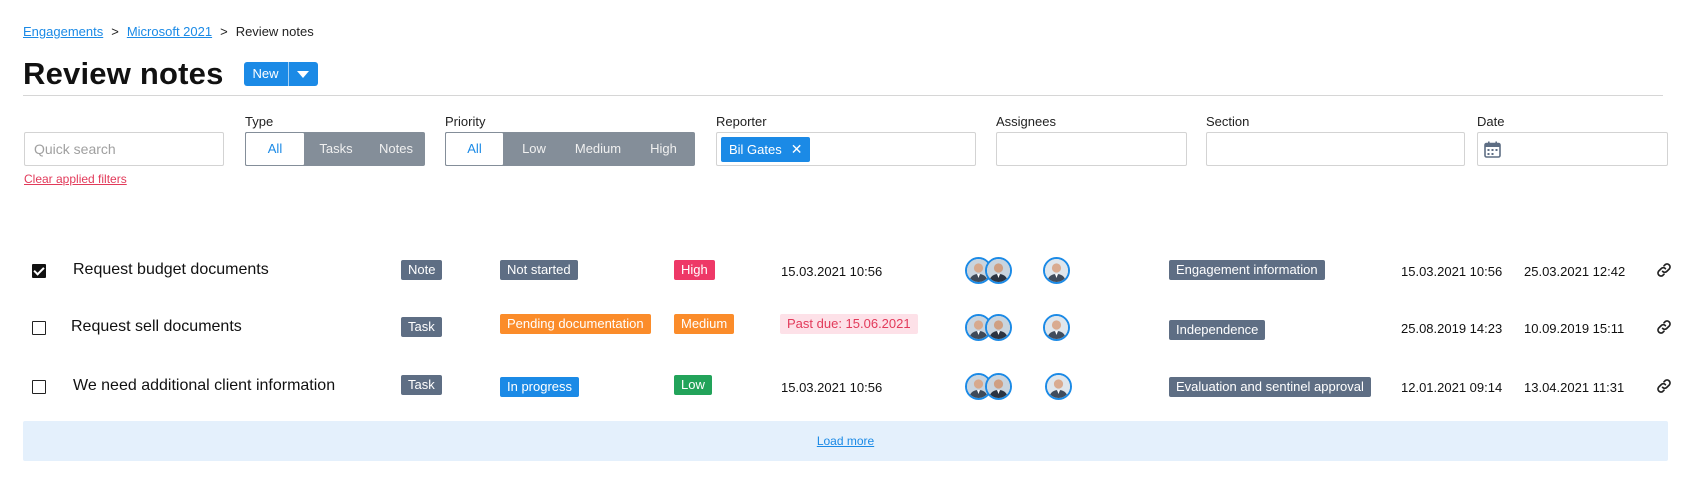  I want to click on page-header: Review notes New, so click(170, 74).